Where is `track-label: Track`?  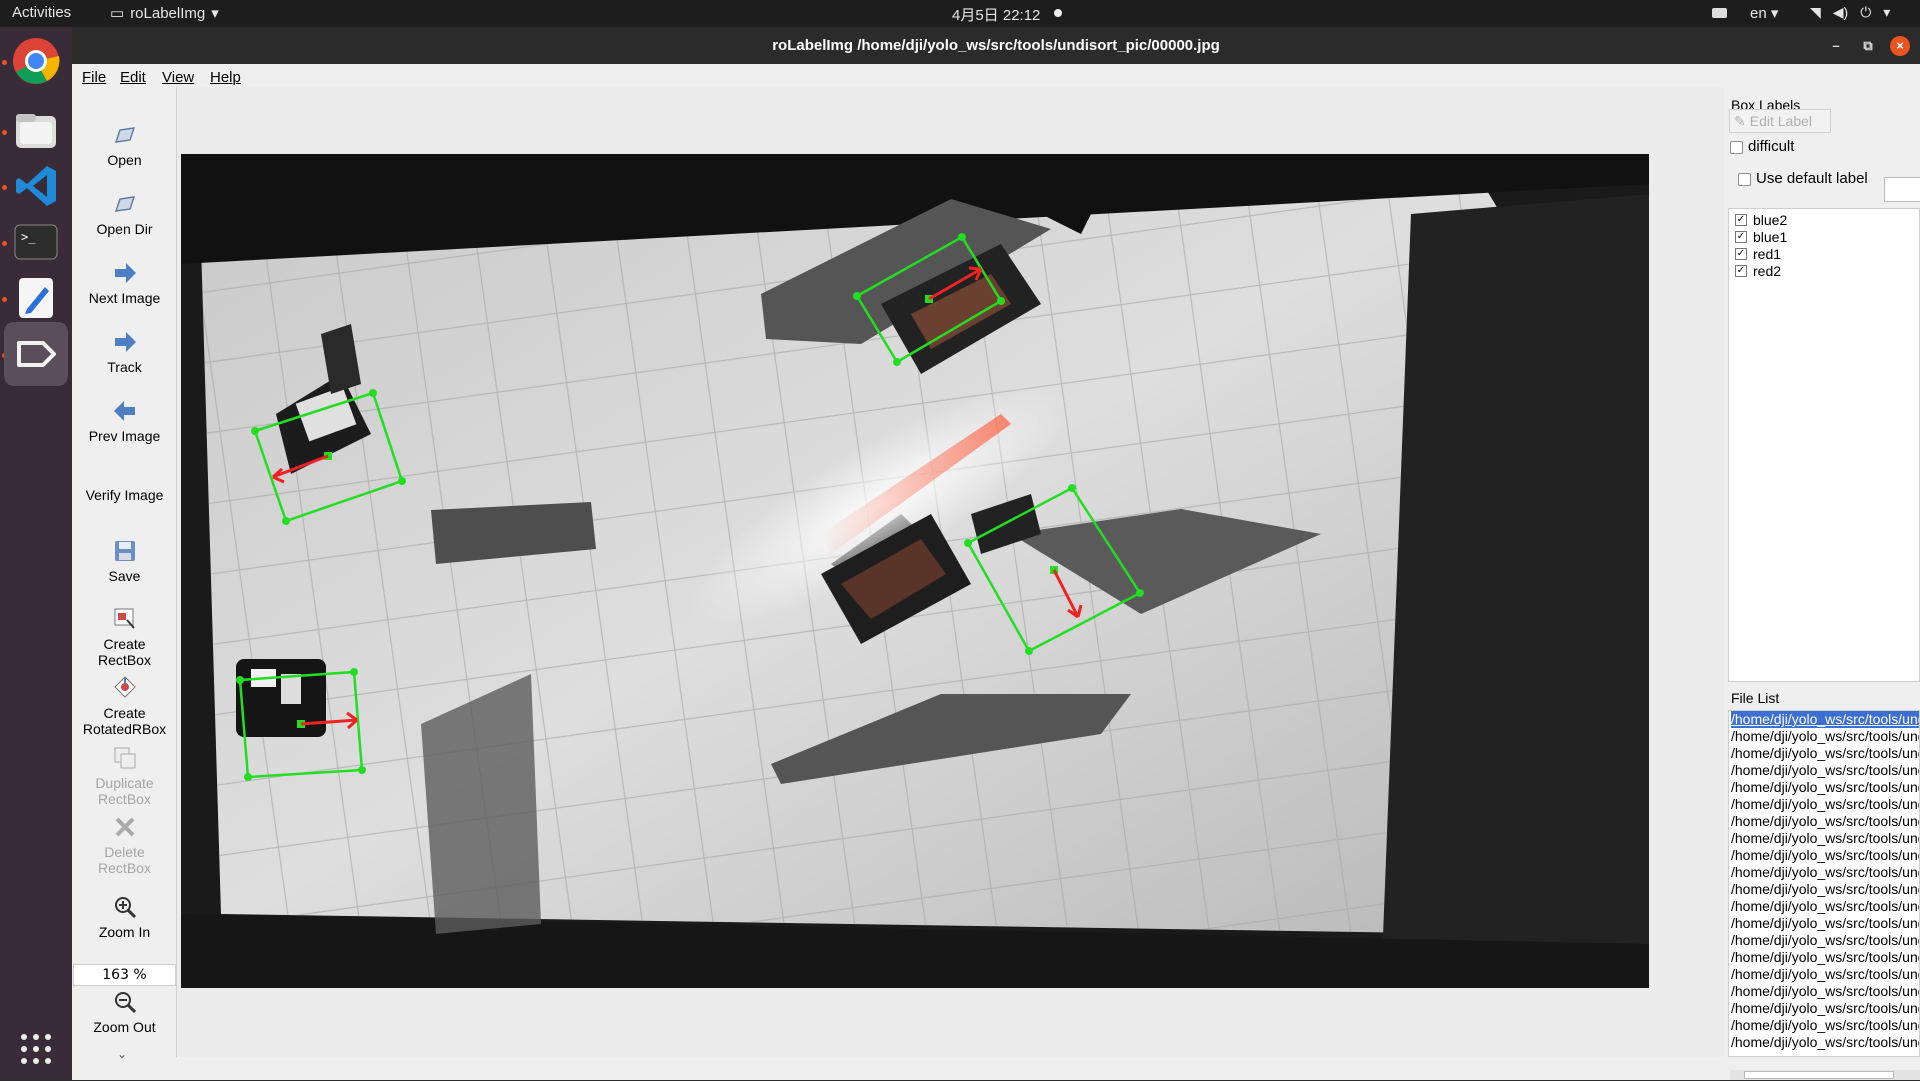 track-label: Track is located at coordinates (124, 367).